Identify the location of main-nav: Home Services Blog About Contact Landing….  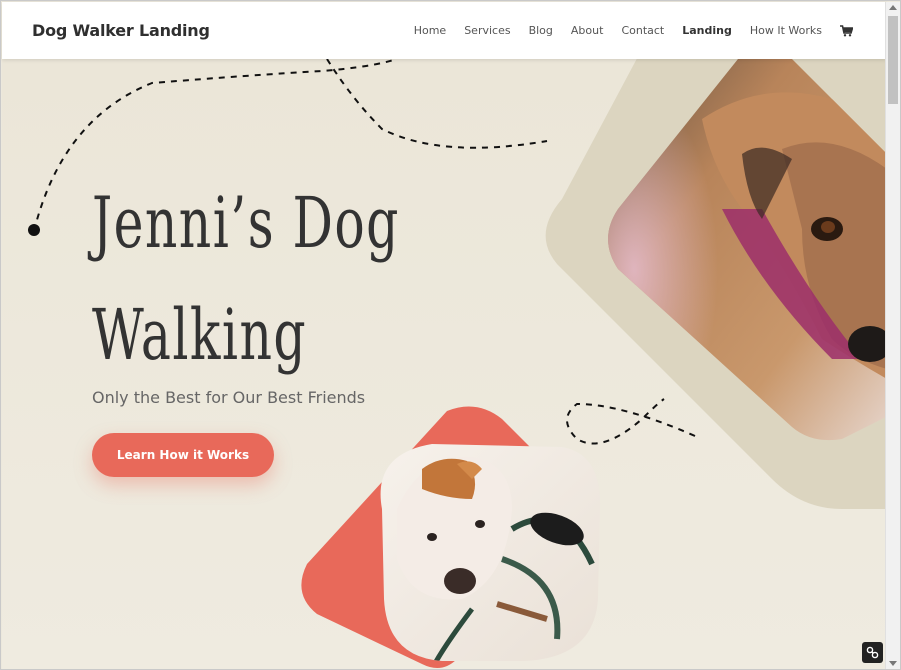
(633, 30).